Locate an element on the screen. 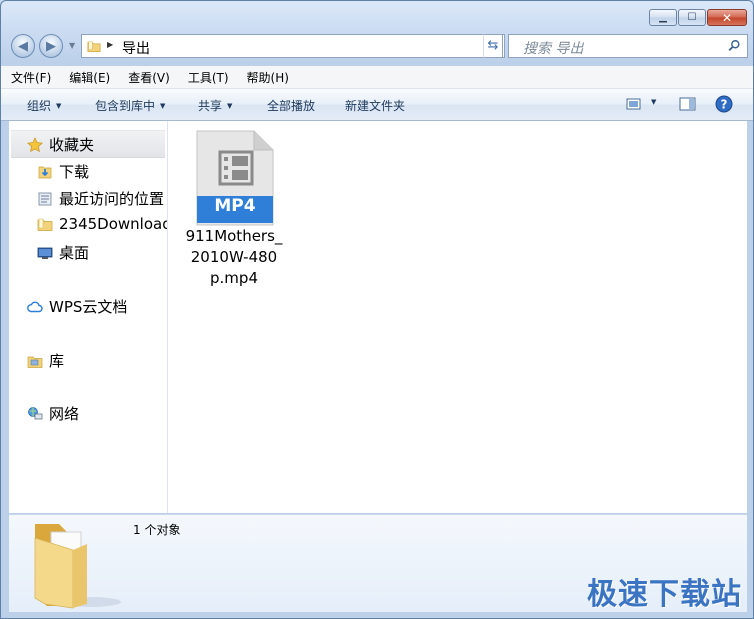 The width and height of the screenshot is (754, 619). item-count: 1 个对象 is located at coordinates (157, 530).